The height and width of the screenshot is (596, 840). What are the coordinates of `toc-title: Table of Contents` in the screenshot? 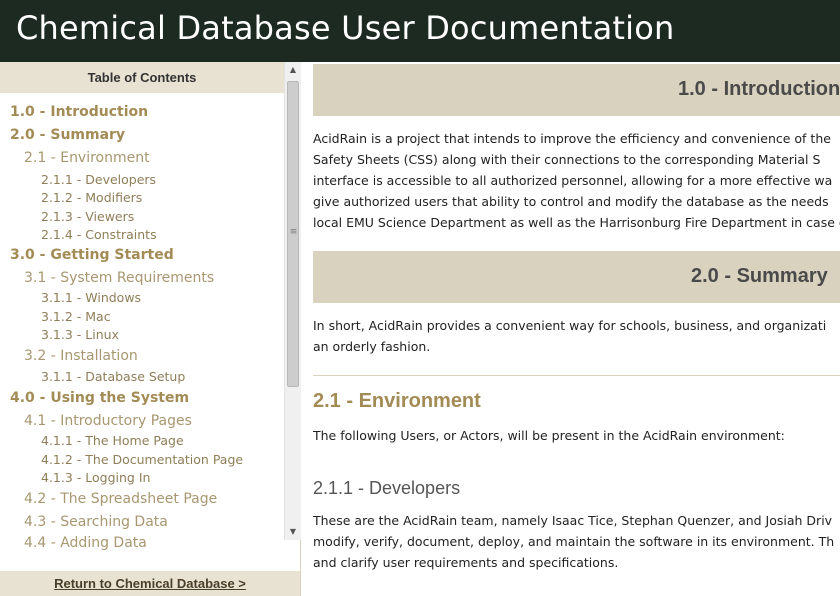 It's located at (142, 77).